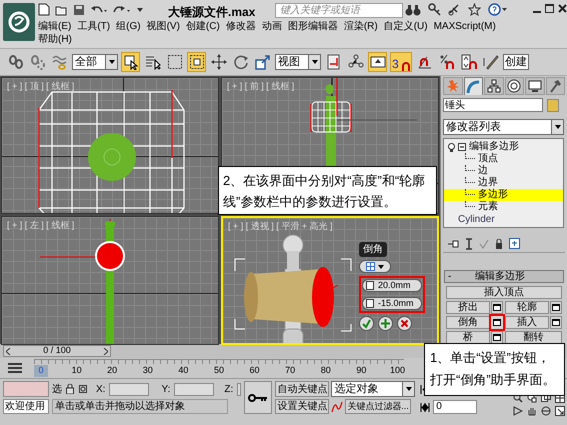 This screenshot has width=567, height=425. I want to click on dropdown-arrow-icon, so click(140, 10).